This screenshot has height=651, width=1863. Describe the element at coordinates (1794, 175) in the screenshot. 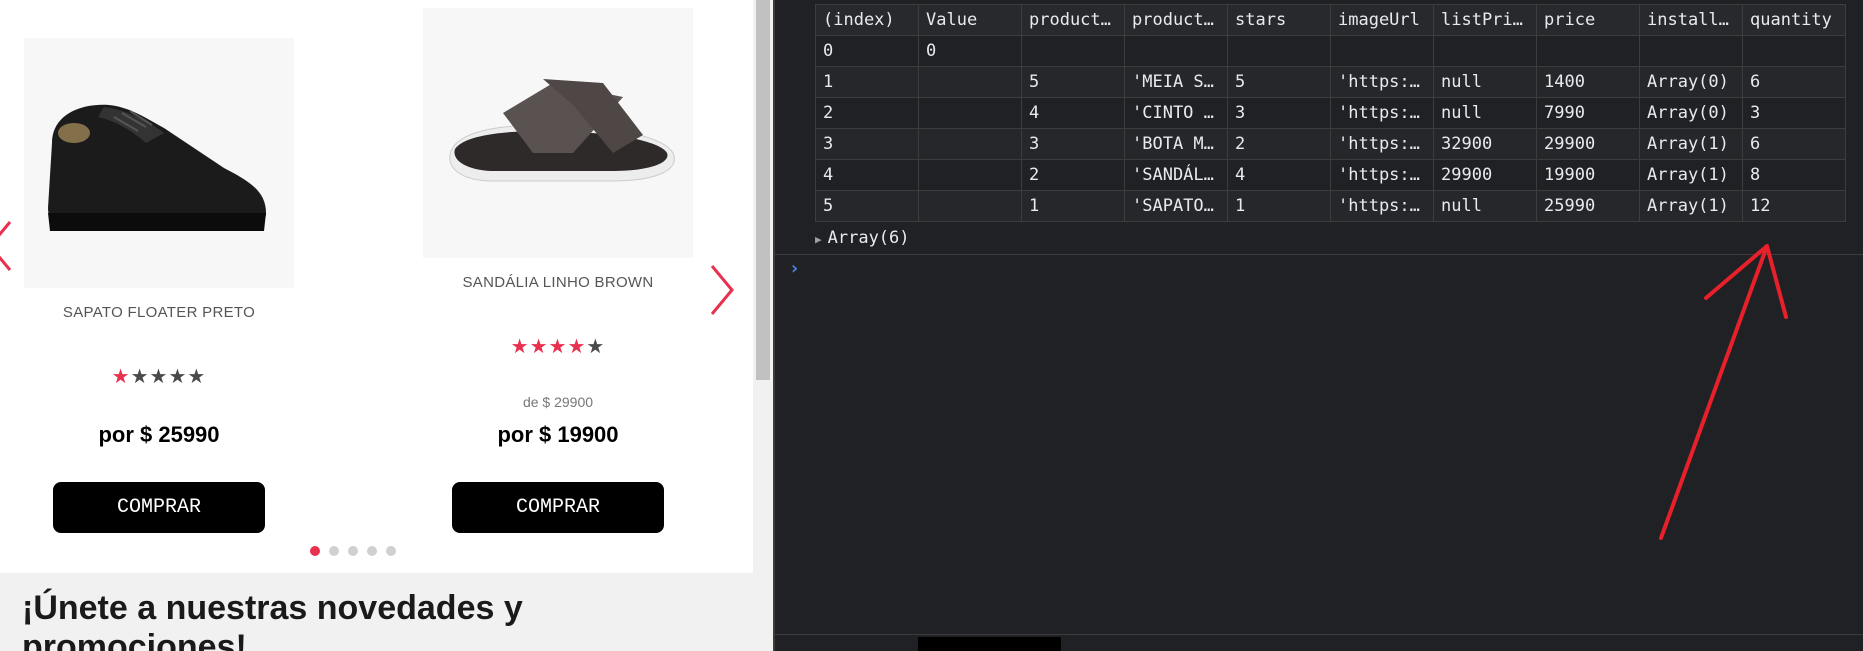

I see `cell-quantity: 8` at that location.